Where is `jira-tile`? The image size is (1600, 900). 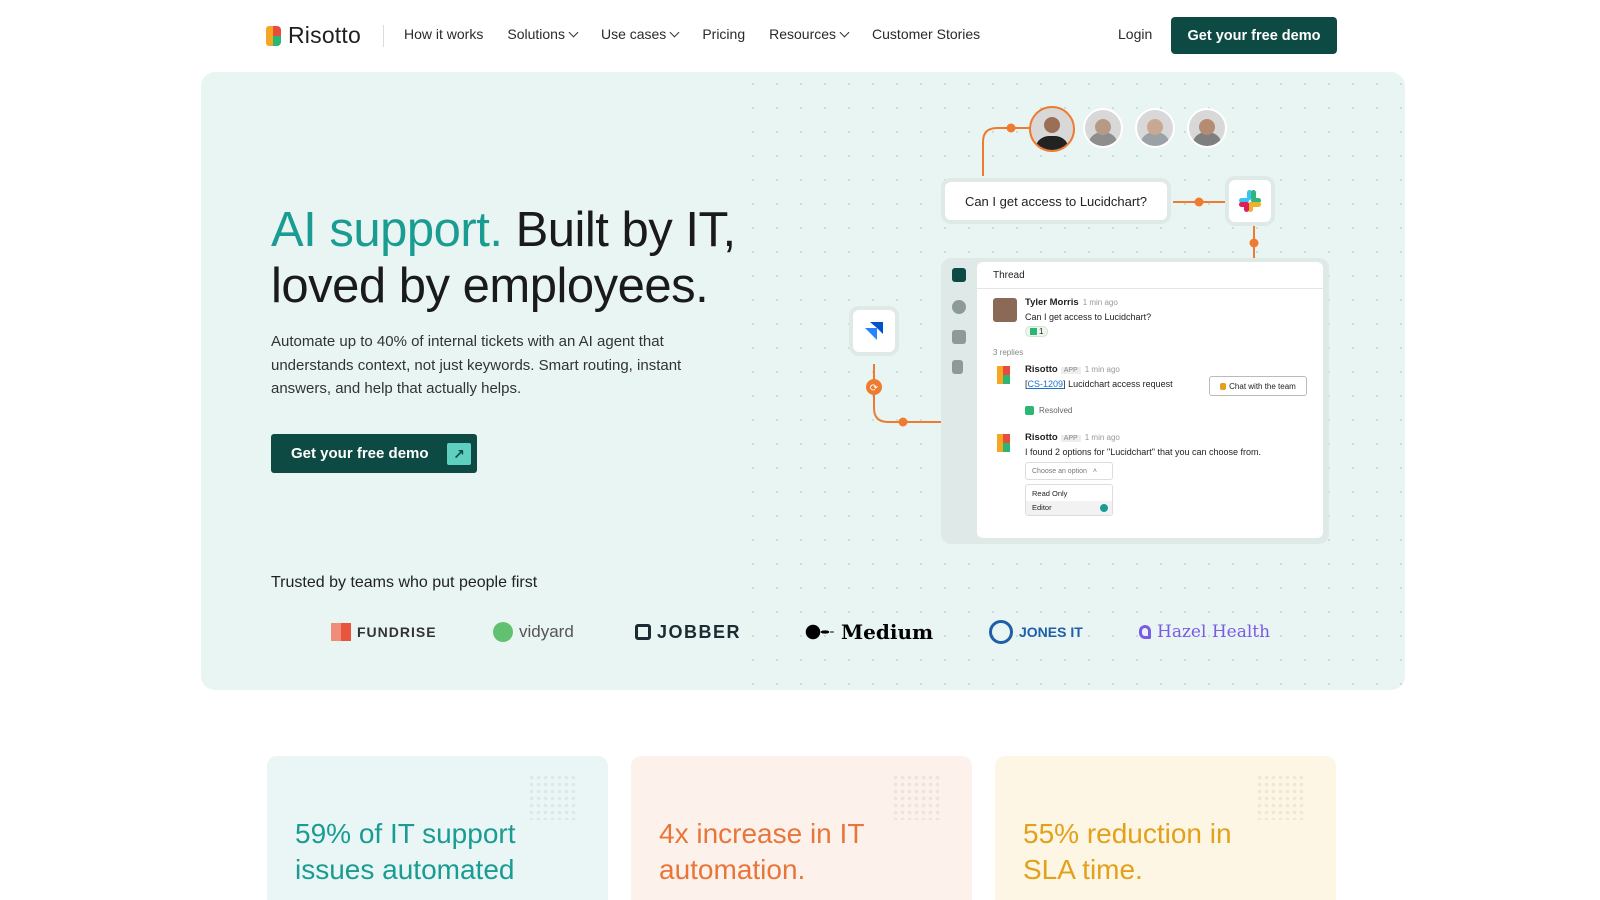
jira-tile is located at coordinates (874, 331).